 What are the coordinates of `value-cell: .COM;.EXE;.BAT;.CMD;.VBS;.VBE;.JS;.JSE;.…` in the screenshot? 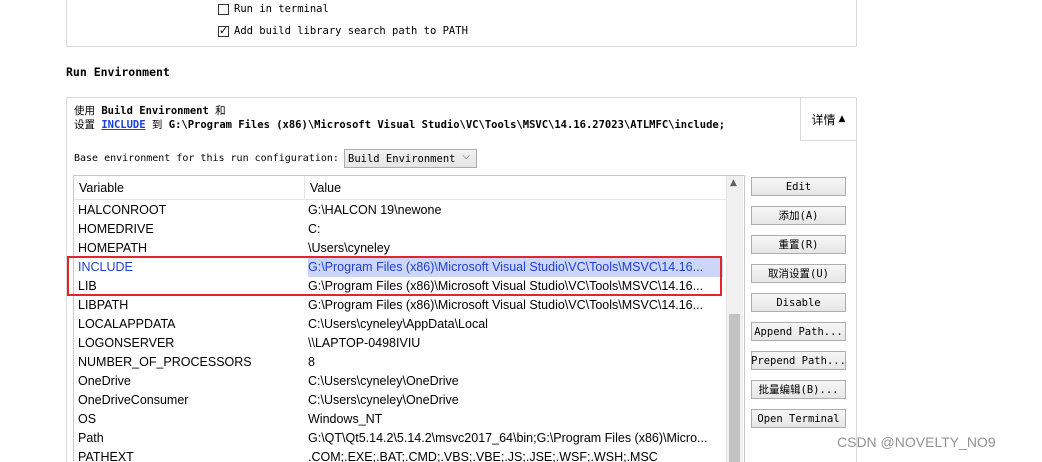 It's located at (483, 456).